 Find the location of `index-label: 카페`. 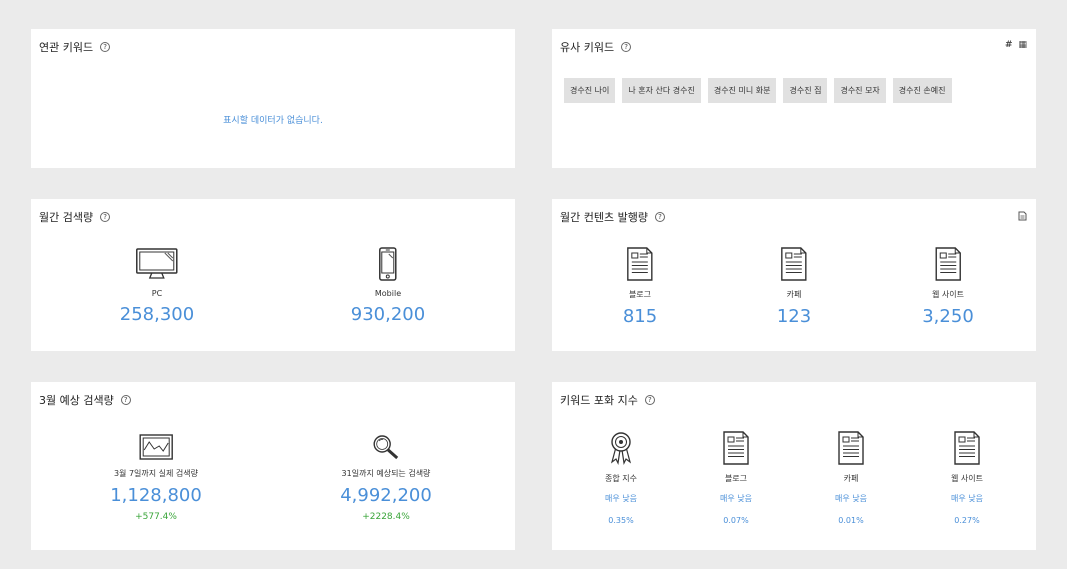

index-label: 카페 is located at coordinates (851, 478).